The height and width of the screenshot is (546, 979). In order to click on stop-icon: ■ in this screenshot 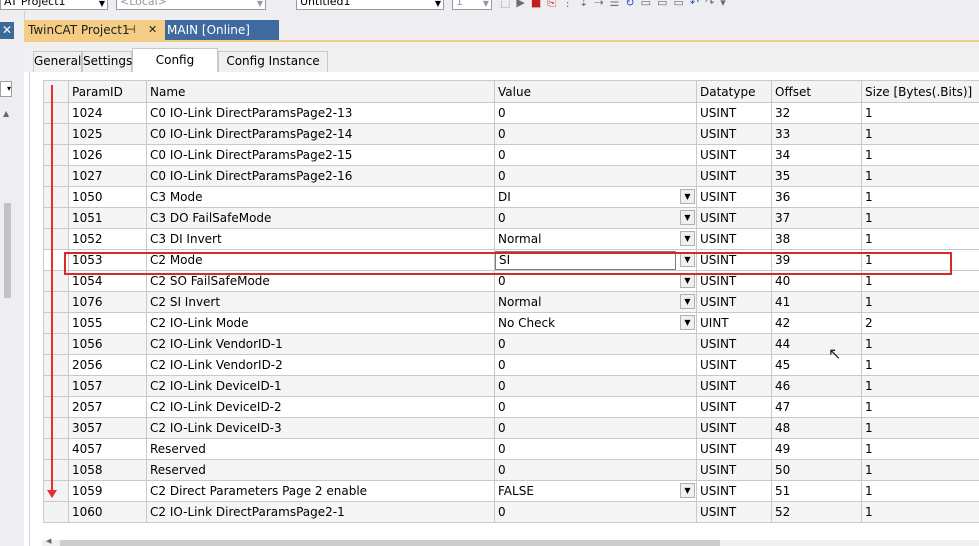, I will do `click(536, 5)`.